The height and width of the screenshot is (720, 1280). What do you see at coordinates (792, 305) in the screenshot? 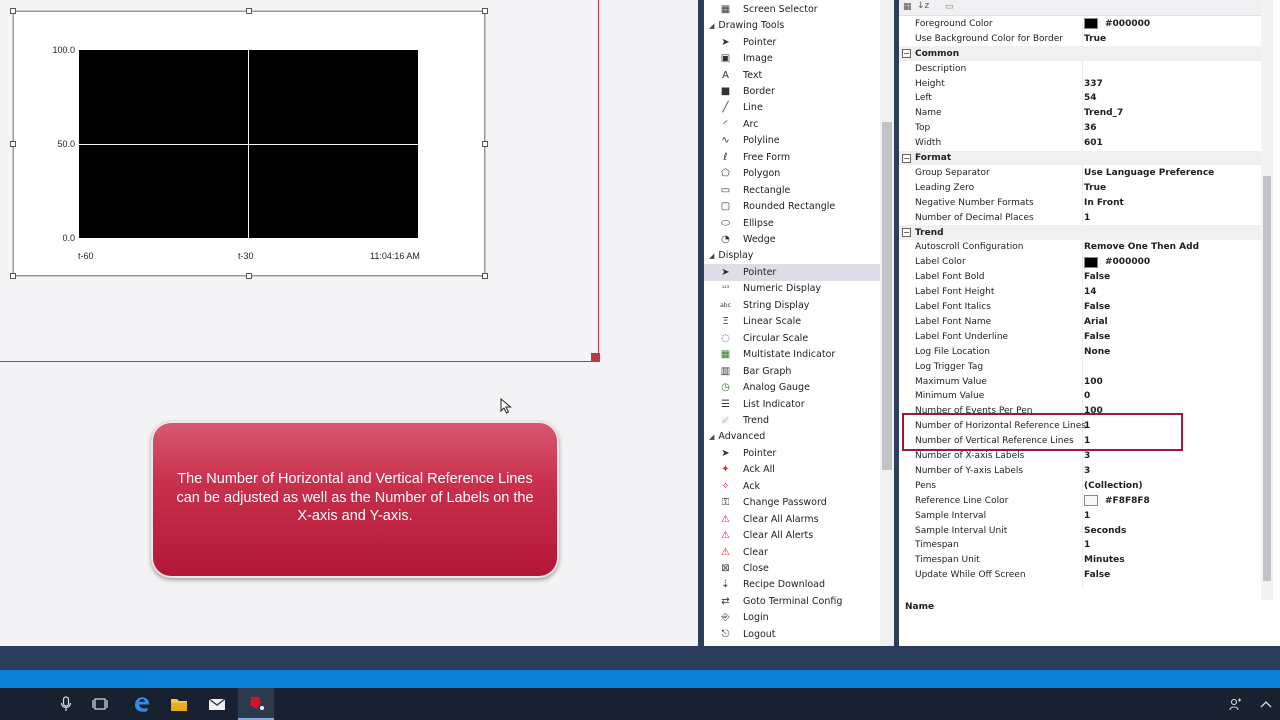
I see `toolbox-item: abcString Display` at bounding box center [792, 305].